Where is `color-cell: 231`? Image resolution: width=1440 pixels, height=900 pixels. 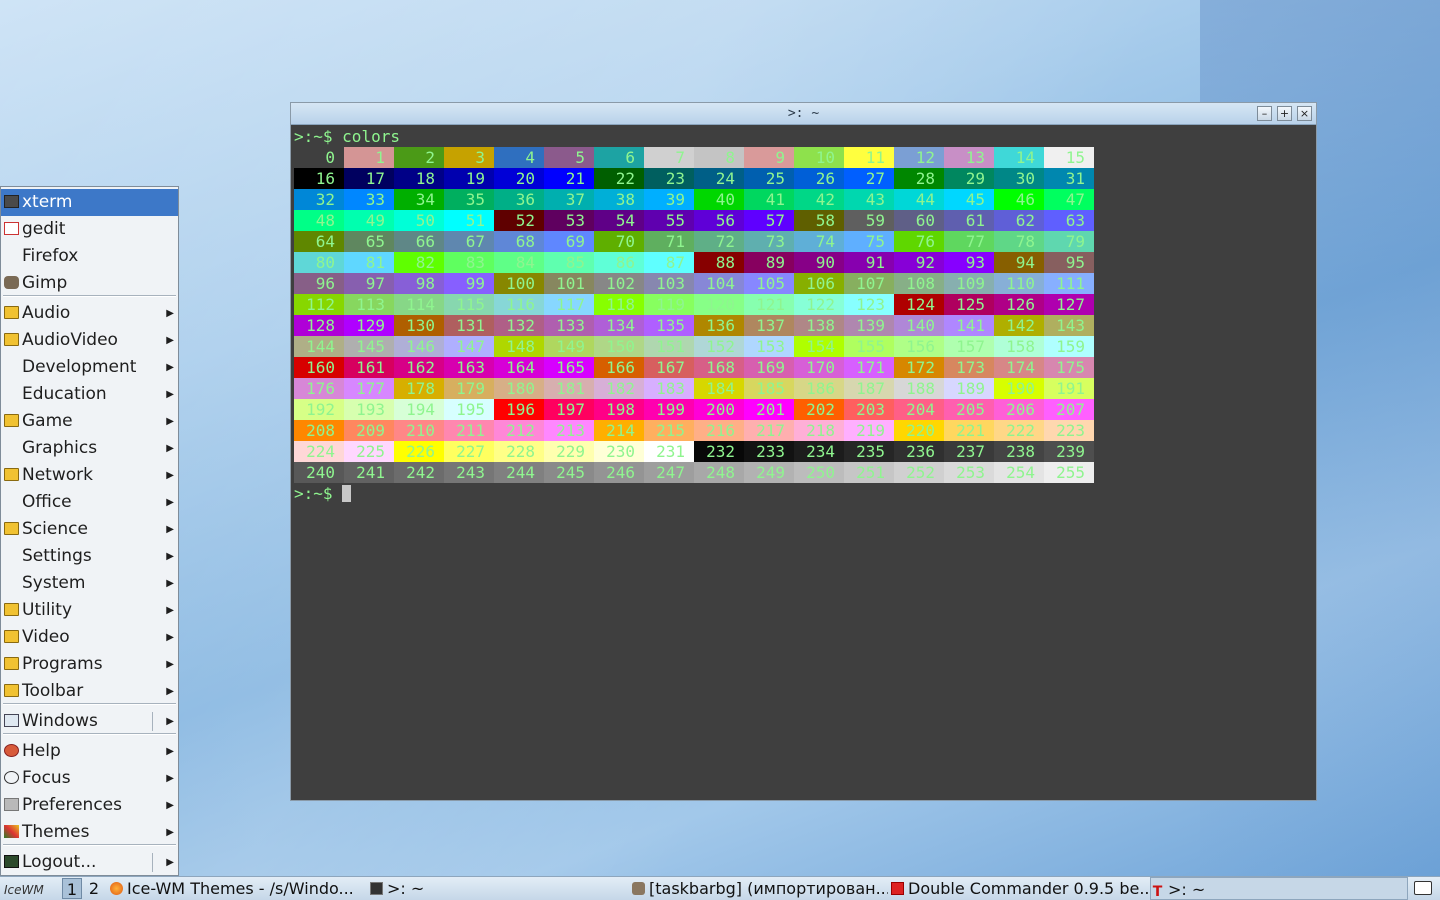 color-cell: 231 is located at coordinates (669, 451).